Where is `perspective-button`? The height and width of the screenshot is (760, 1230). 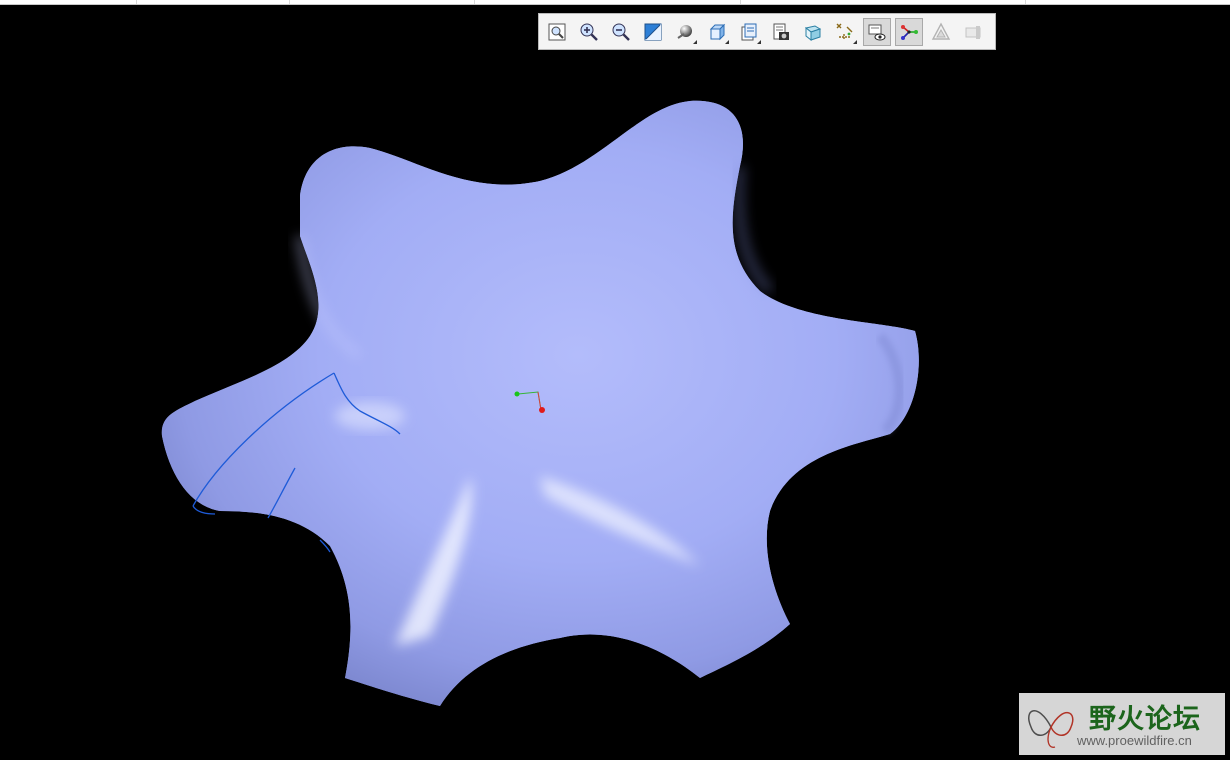 perspective-button is located at coordinates (813, 32).